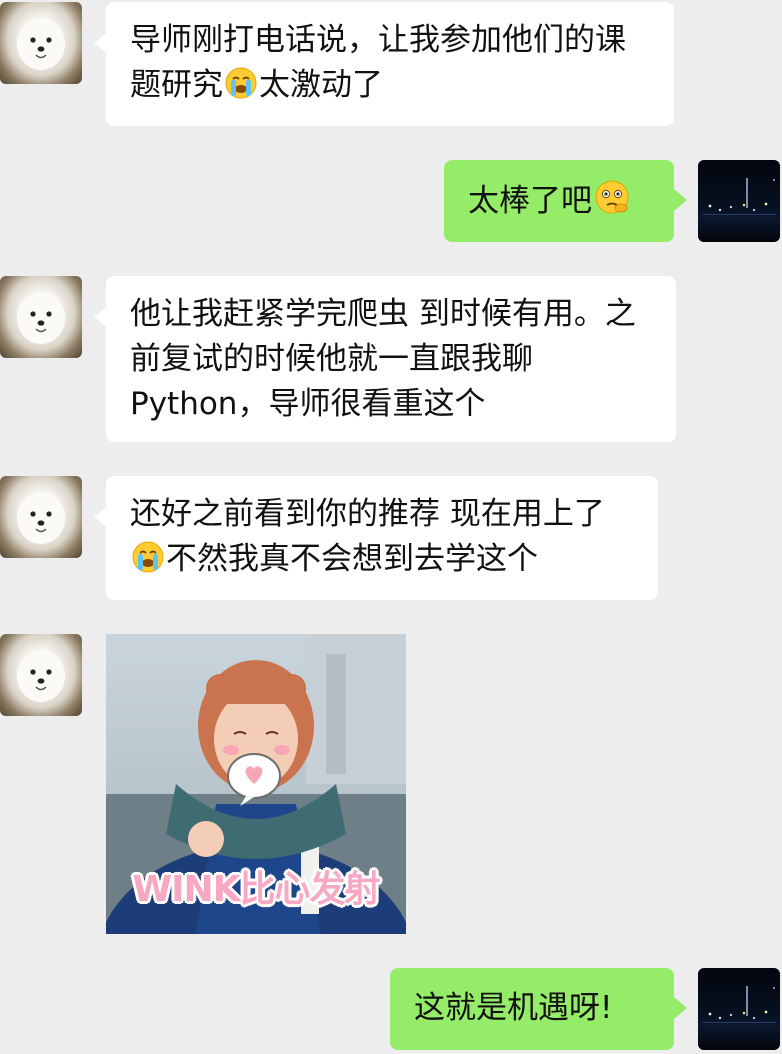  What do you see at coordinates (256, 784) in the screenshot?
I see `sticker-image: WINK比心发射` at bounding box center [256, 784].